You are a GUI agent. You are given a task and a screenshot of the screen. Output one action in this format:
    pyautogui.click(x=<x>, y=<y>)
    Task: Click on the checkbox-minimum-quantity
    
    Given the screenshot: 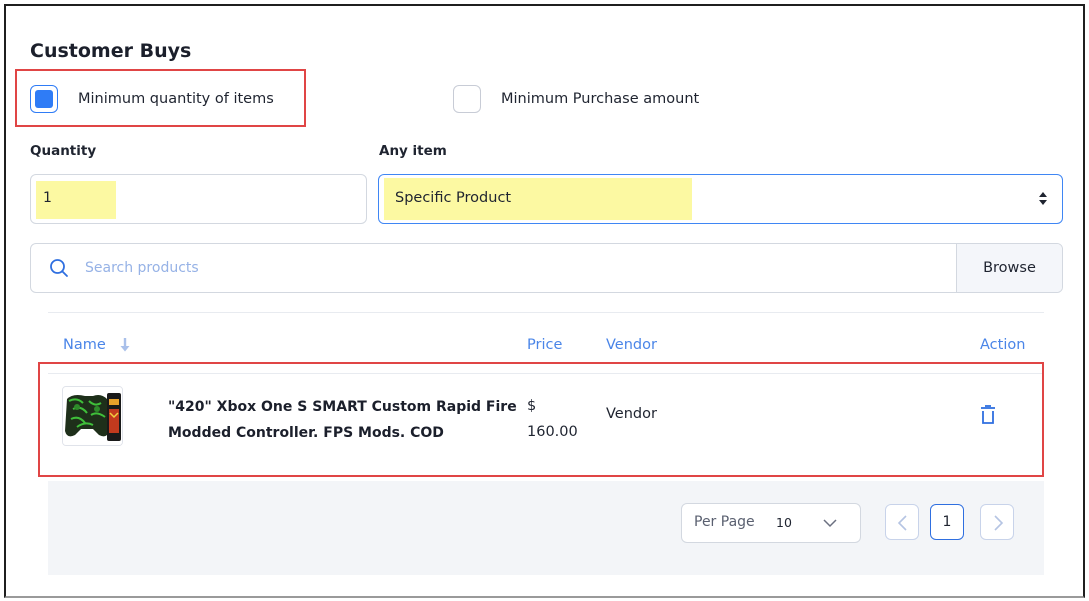 What is the action you would take?
    pyautogui.click(x=44, y=99)
    